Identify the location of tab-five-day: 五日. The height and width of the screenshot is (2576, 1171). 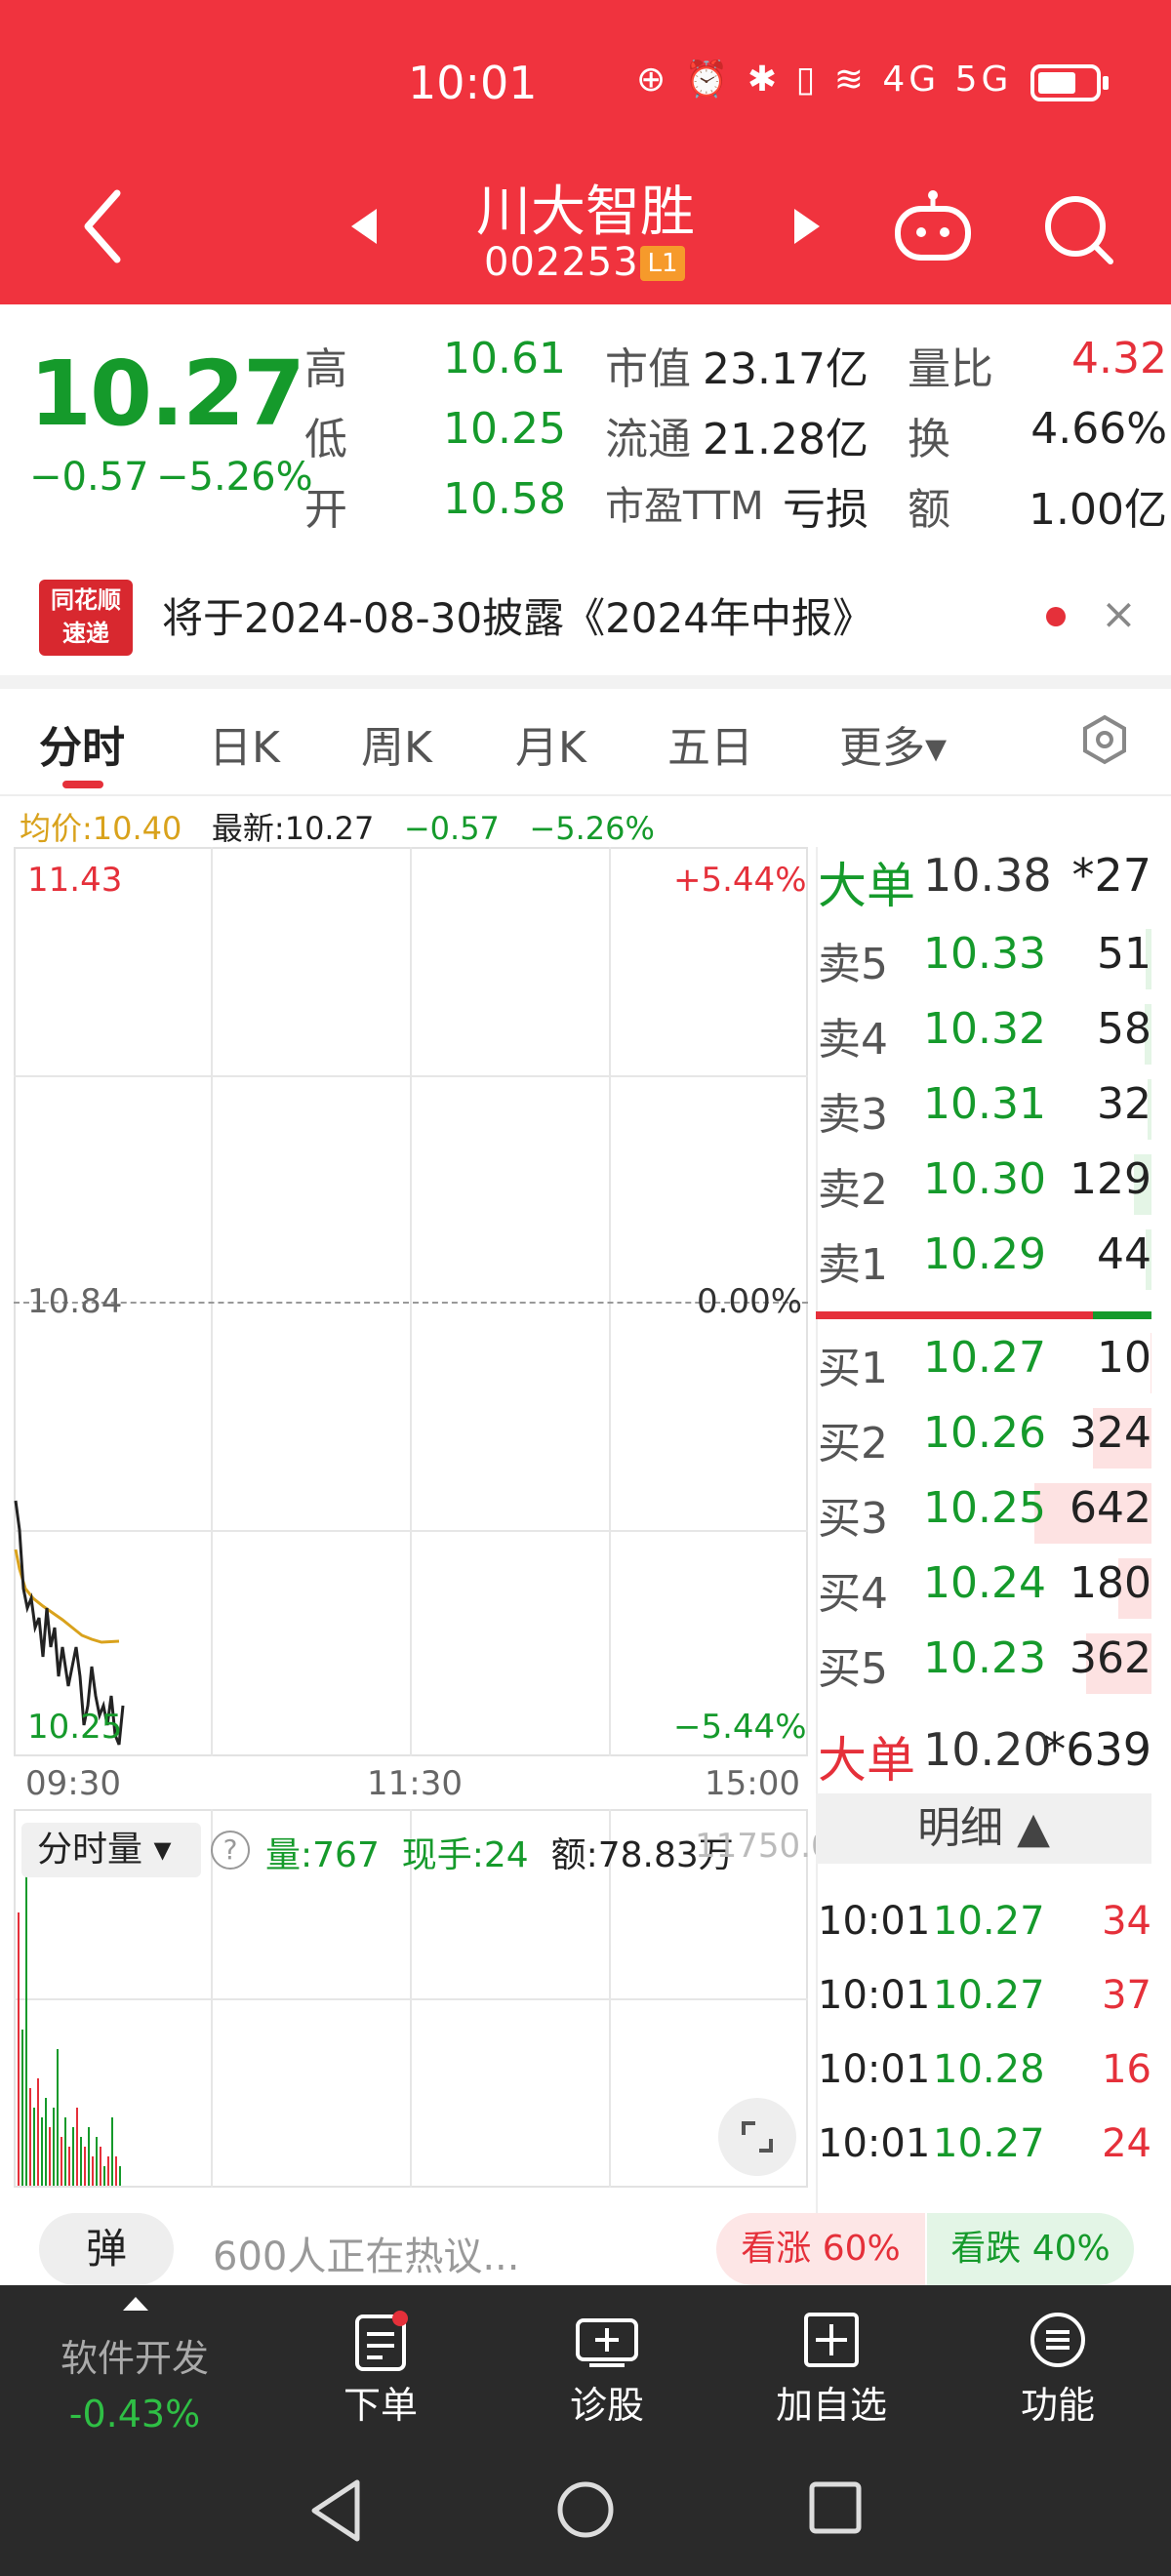
(710, 743).